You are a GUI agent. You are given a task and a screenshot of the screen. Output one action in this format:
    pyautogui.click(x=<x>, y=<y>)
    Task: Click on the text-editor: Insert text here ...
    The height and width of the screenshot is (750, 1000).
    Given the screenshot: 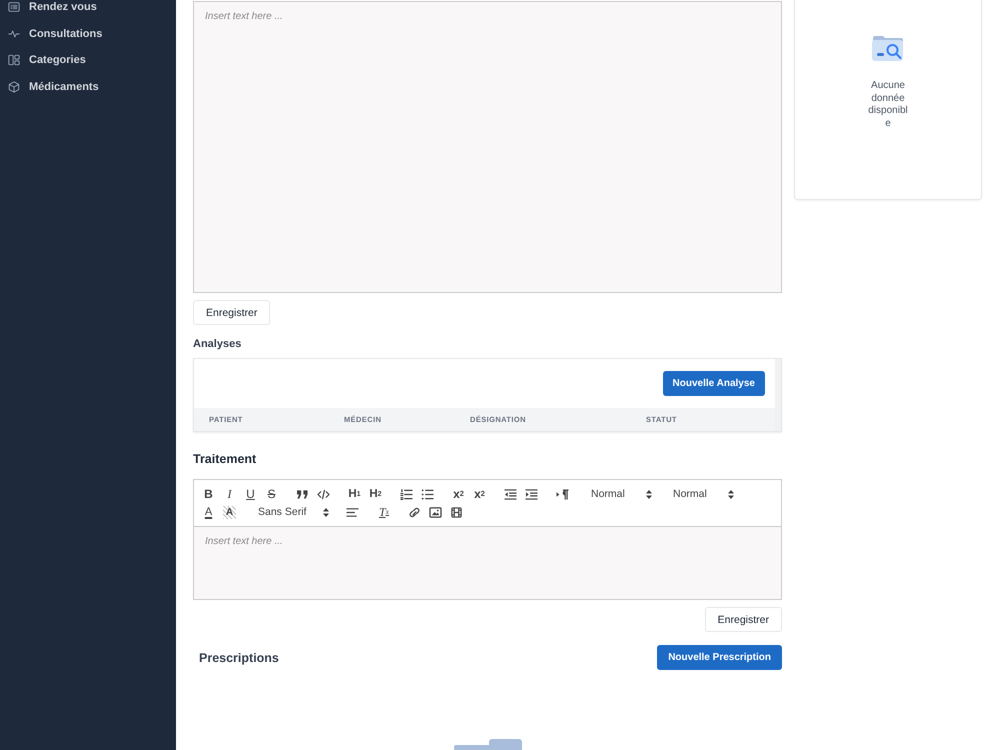 What is the action you would take?
    pyautogui.click(x=487, y=563)
    